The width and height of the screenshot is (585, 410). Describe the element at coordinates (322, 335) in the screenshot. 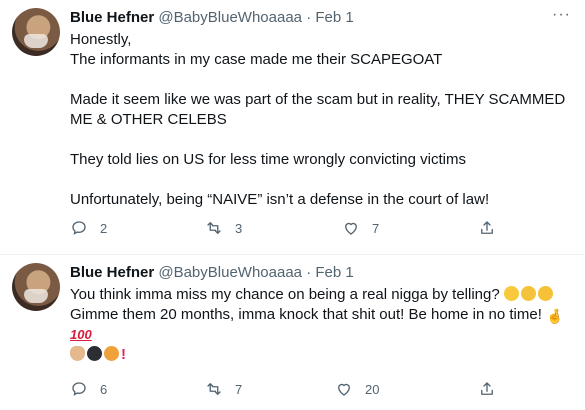

I see `tweet-text-line: 100` at that location.